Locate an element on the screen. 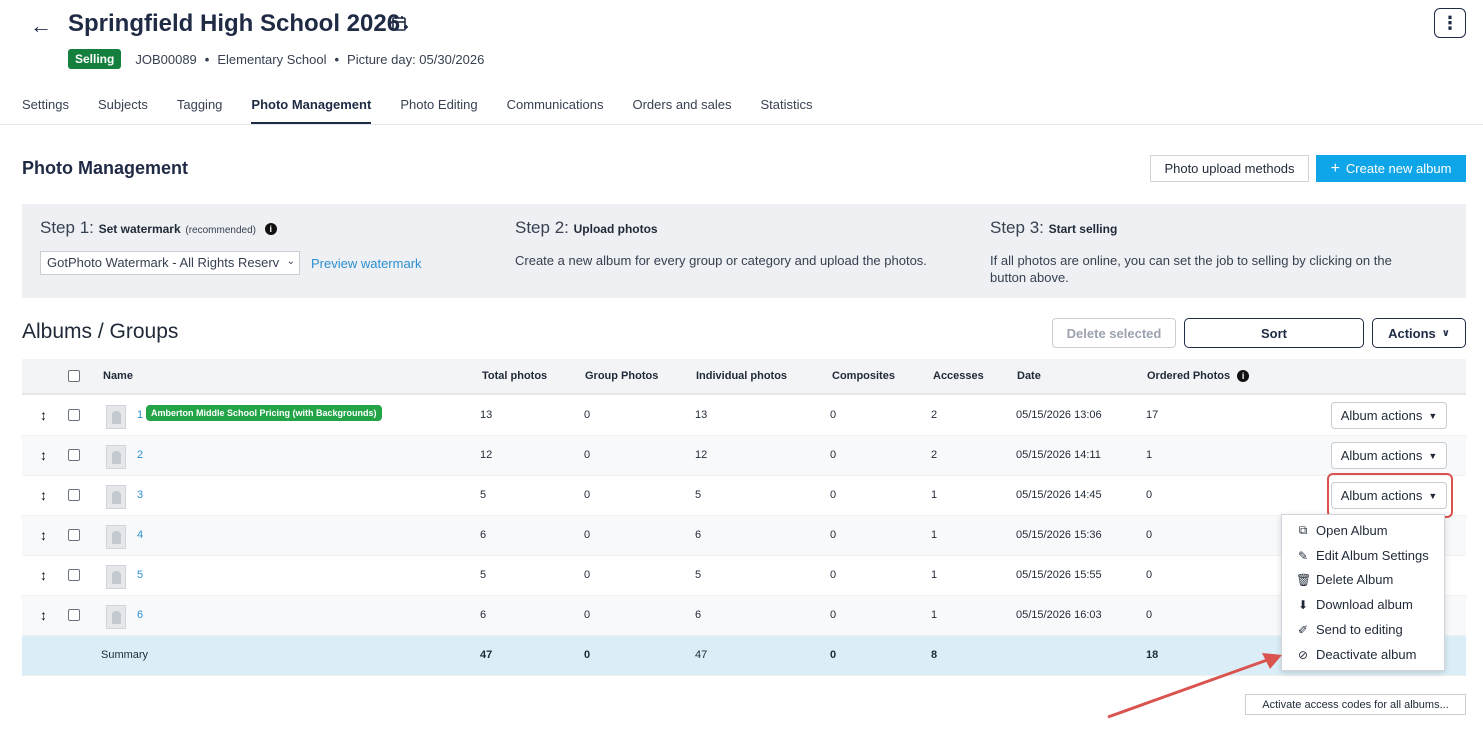 This screenshot has height=733, width=1483. album-name-link: 5 is located at coordinates (140, 575).